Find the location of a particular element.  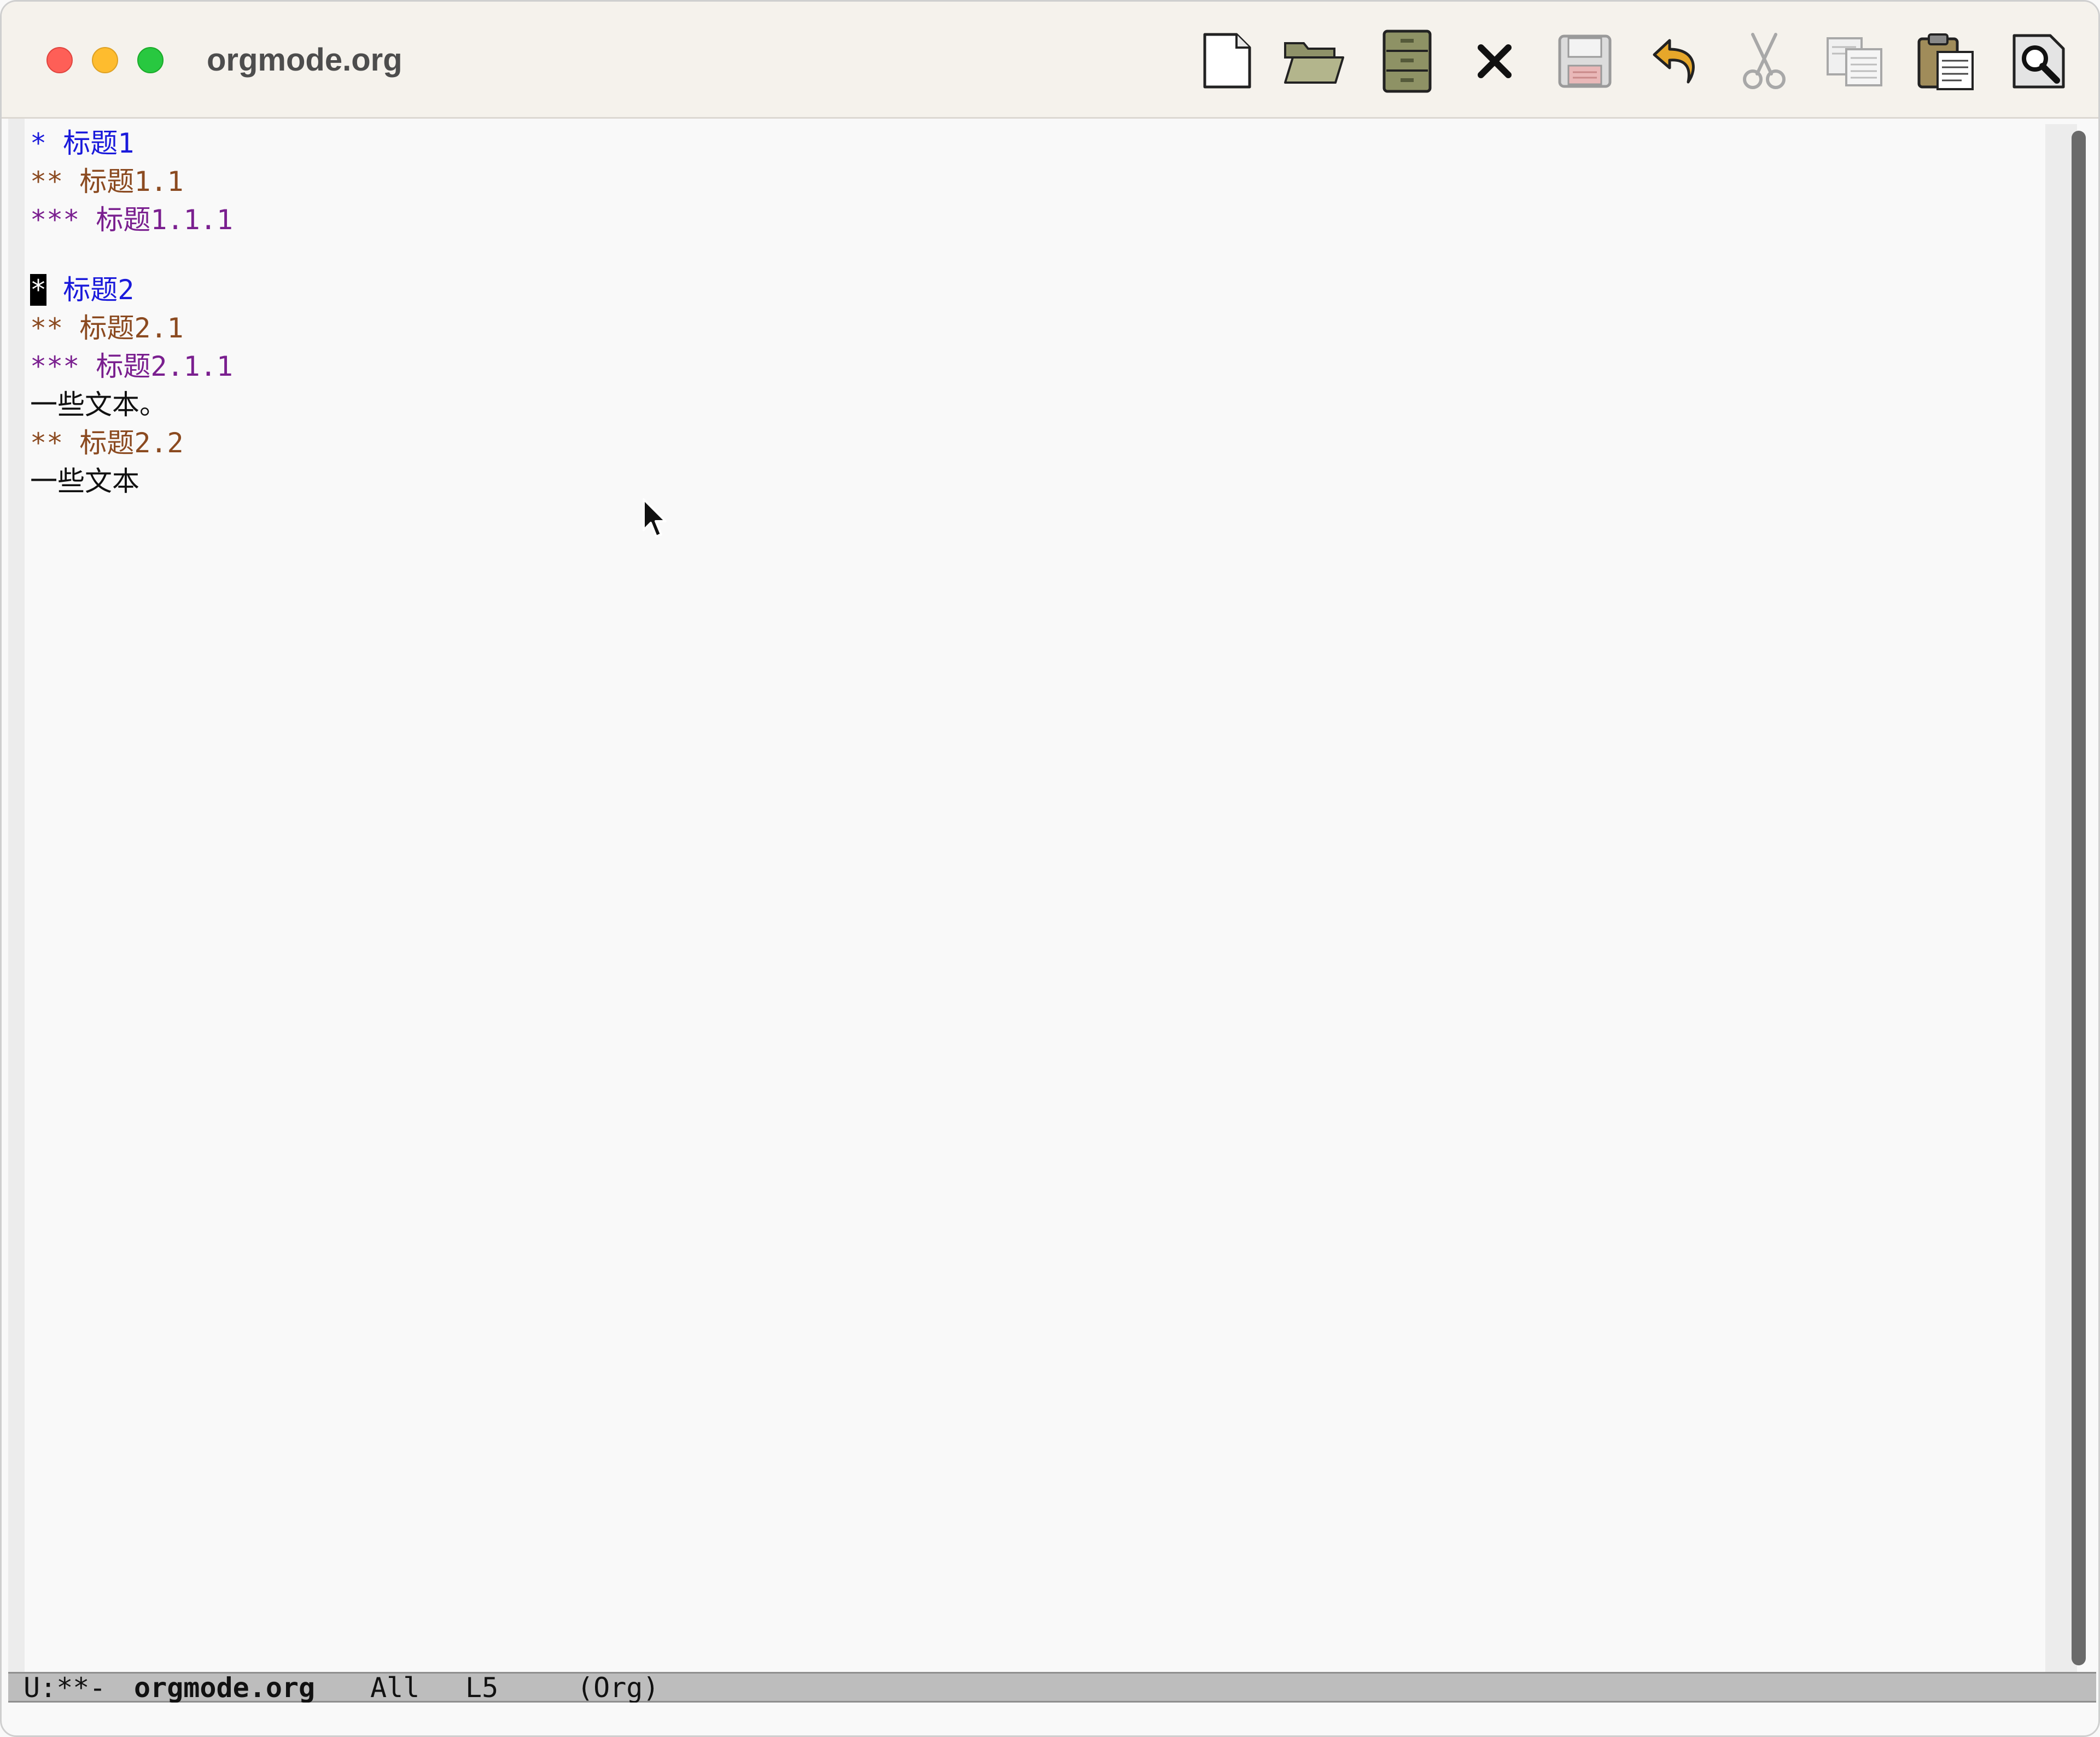

org-heading-line: * 标题2 is located at coordinates (82, 290).